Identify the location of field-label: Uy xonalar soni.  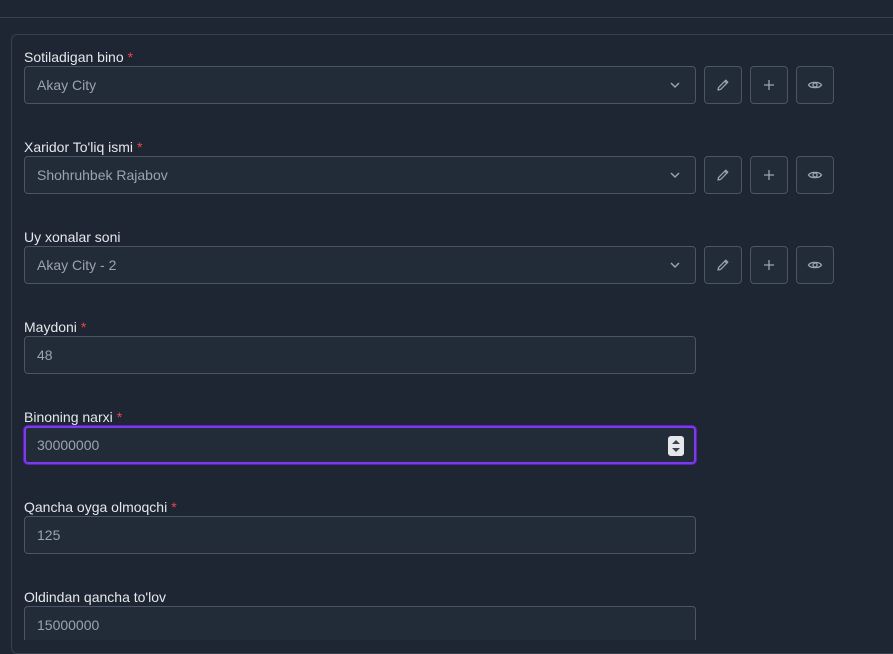
(72, 237).